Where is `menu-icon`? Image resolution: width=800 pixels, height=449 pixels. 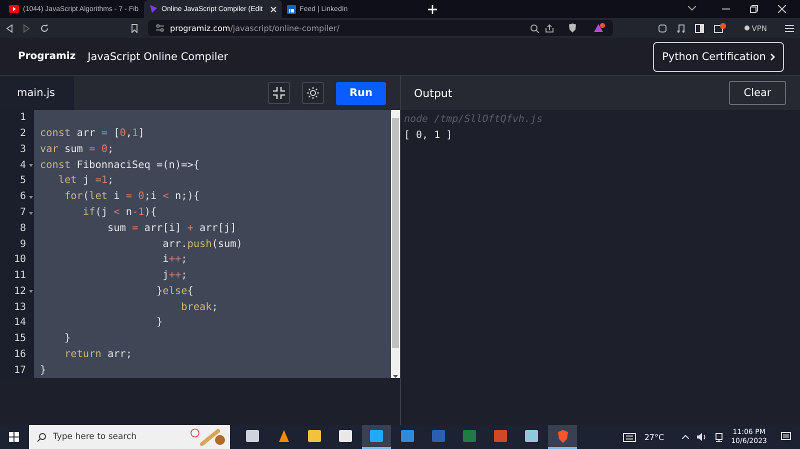 menu-icon is located at coordinates (789, 28).